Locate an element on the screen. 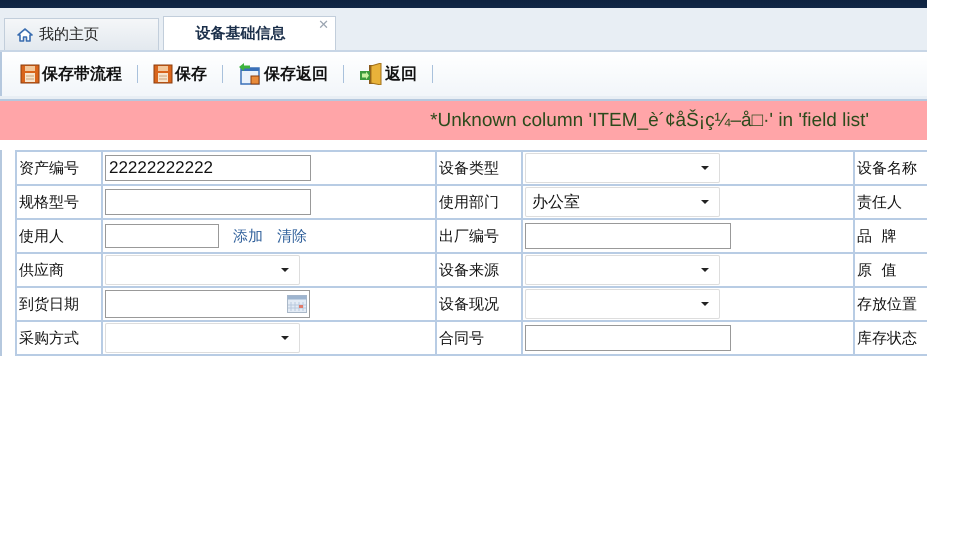 The width and height of the screenshot is (960, 540). field-label: 到货日期 is located at coordinates (60, 305).